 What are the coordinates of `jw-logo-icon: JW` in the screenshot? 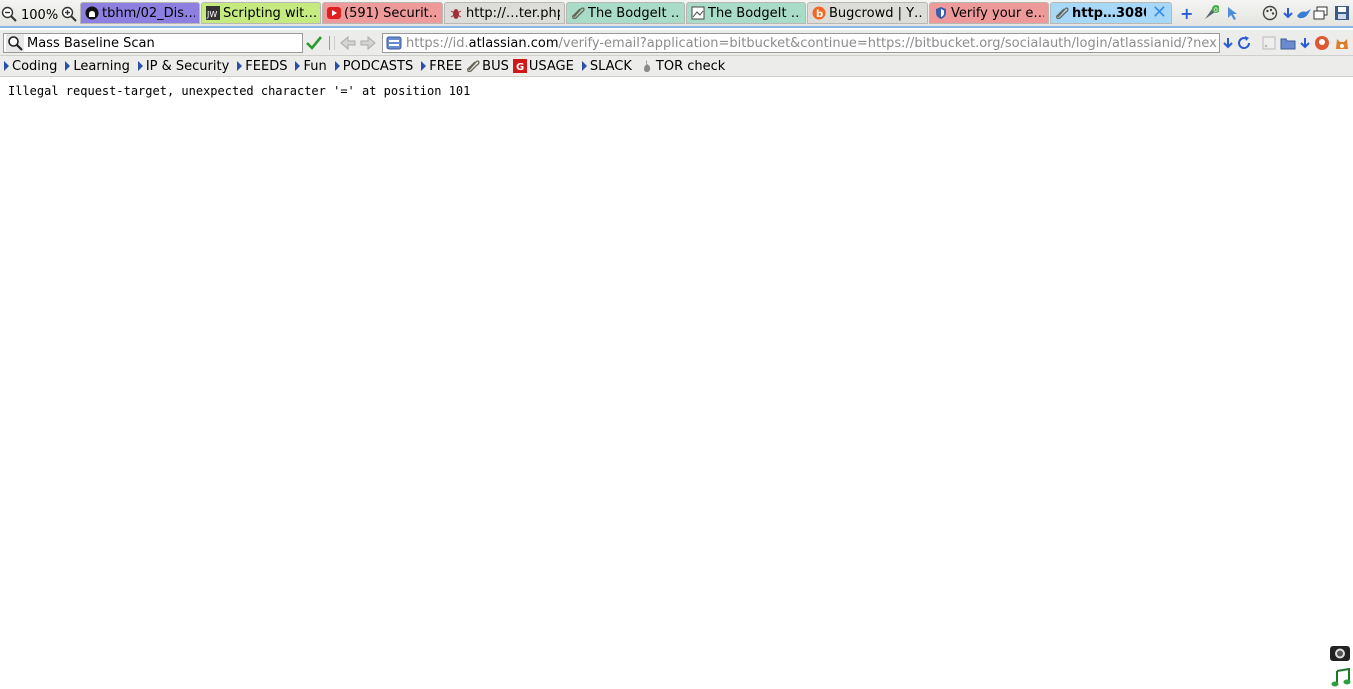 It's located at (213, 13).